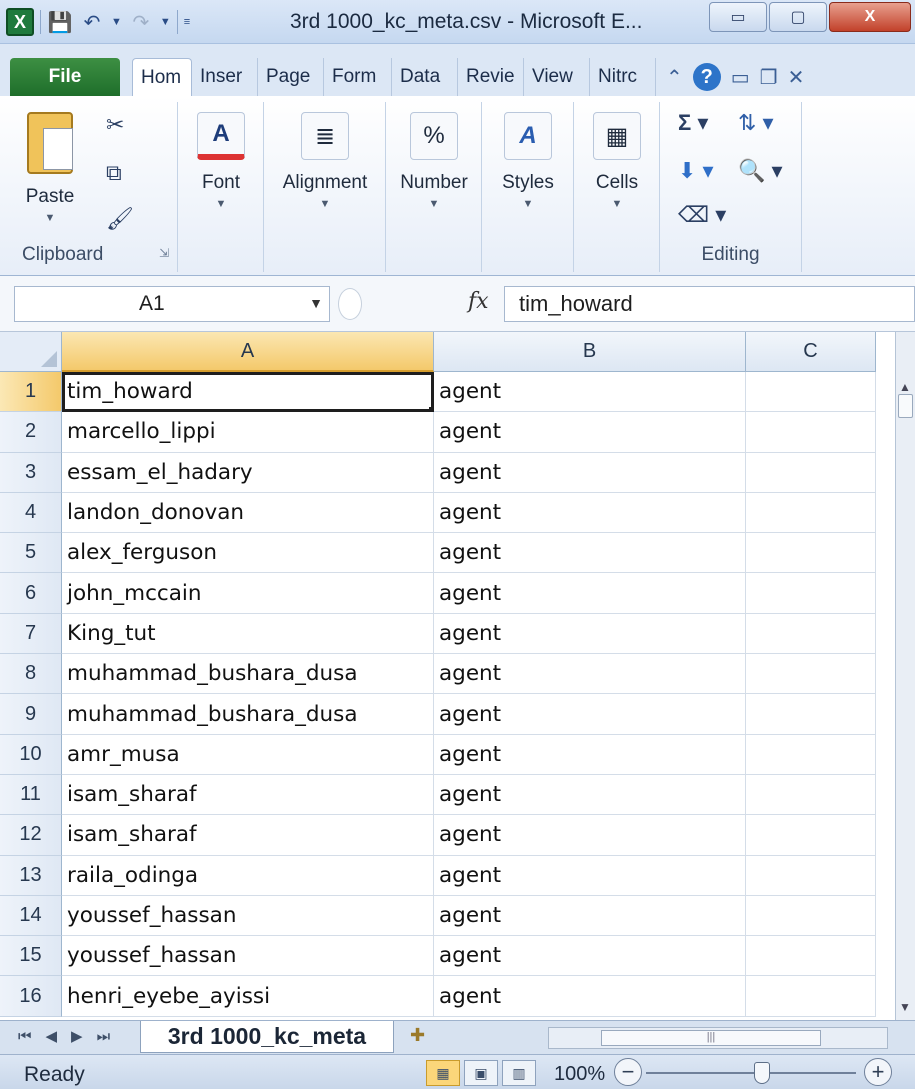 The height and width of the screenshot is (1089, 915). What do you see at coordinates (905, 387) in the screenshot?
I see `scroll-up-icon: ▲` at bounding box center [905, 387].